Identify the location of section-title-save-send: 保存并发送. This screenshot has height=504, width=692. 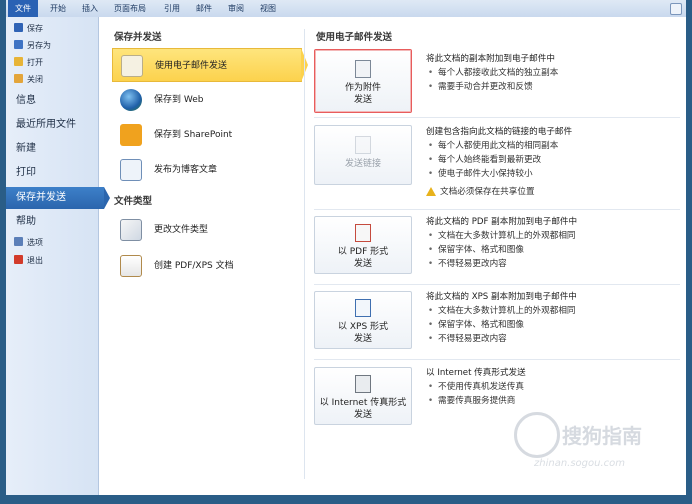
(138, 37).